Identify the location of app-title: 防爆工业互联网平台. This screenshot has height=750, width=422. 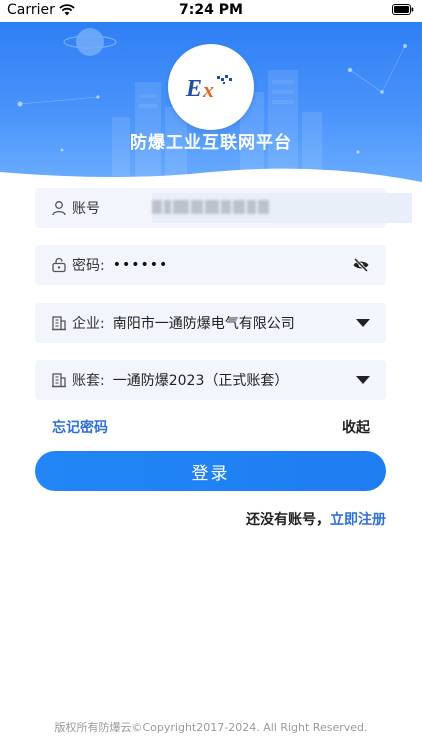
(211, 143).